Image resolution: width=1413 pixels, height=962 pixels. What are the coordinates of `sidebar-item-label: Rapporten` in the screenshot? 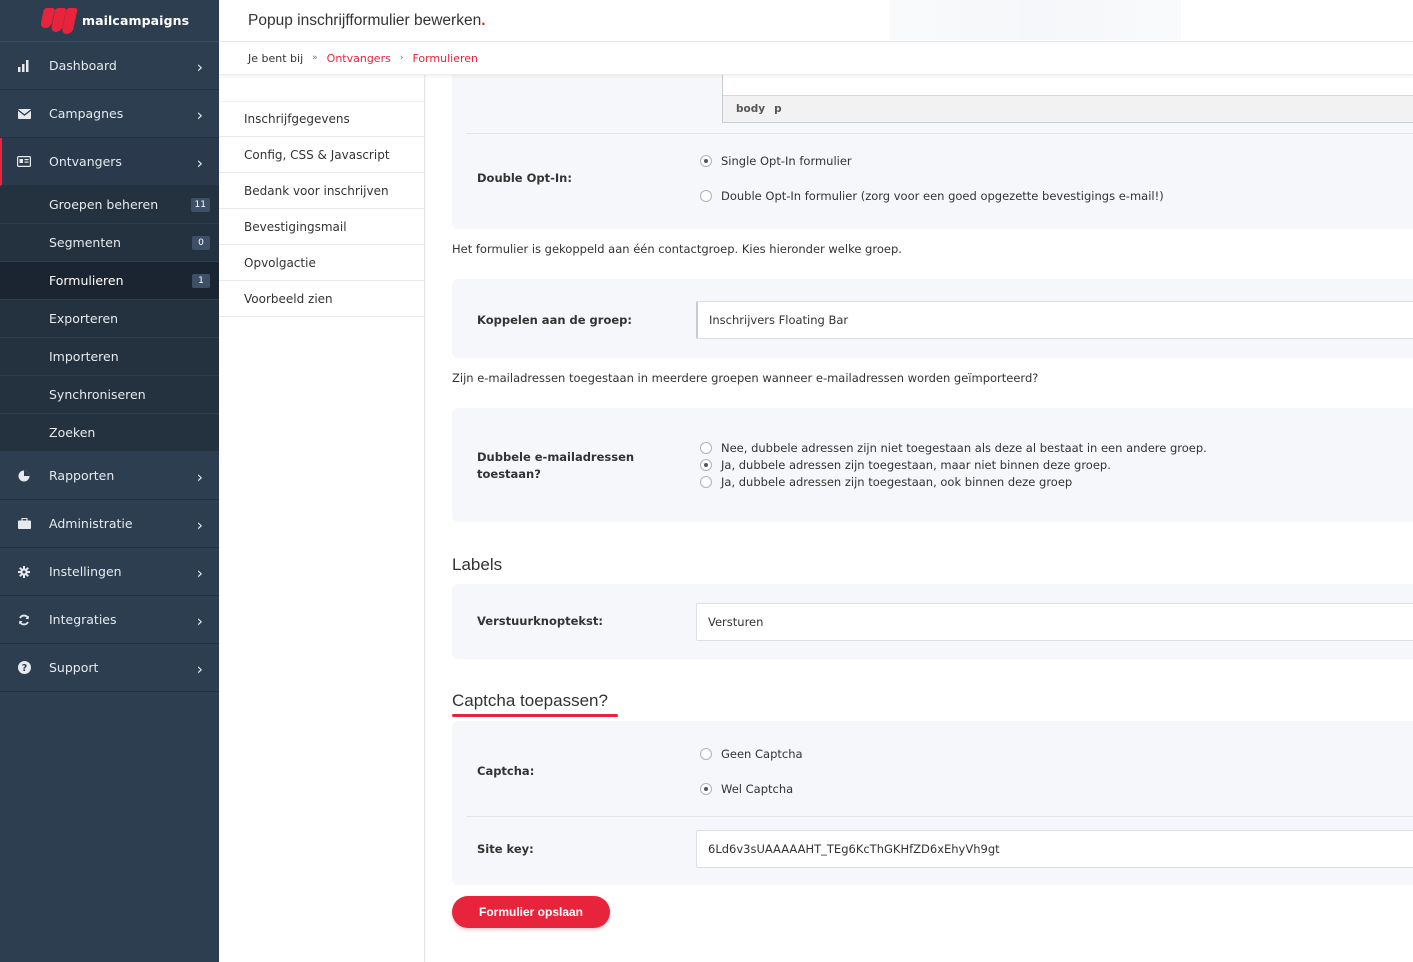 It's located at (82, 475).